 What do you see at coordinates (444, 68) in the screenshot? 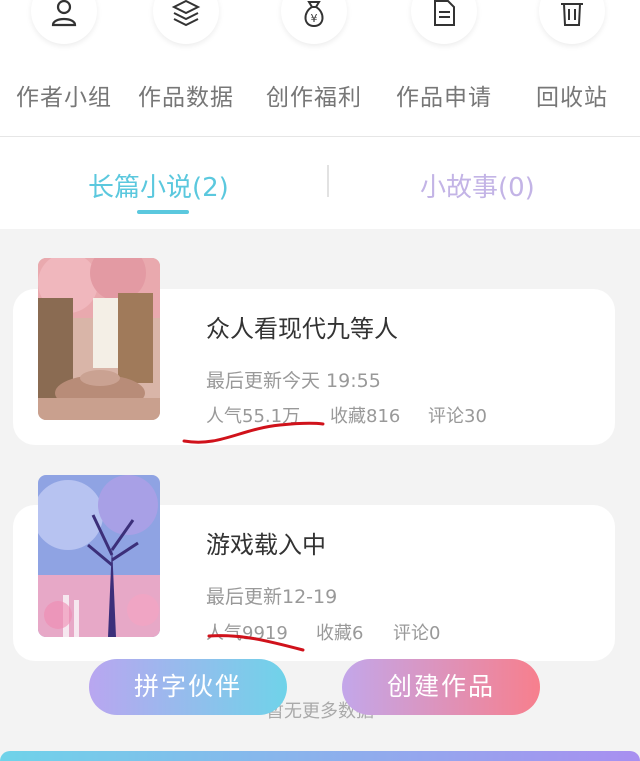
I see `menu-item-work-application: 作品申请` at bounding box center [444, 68].